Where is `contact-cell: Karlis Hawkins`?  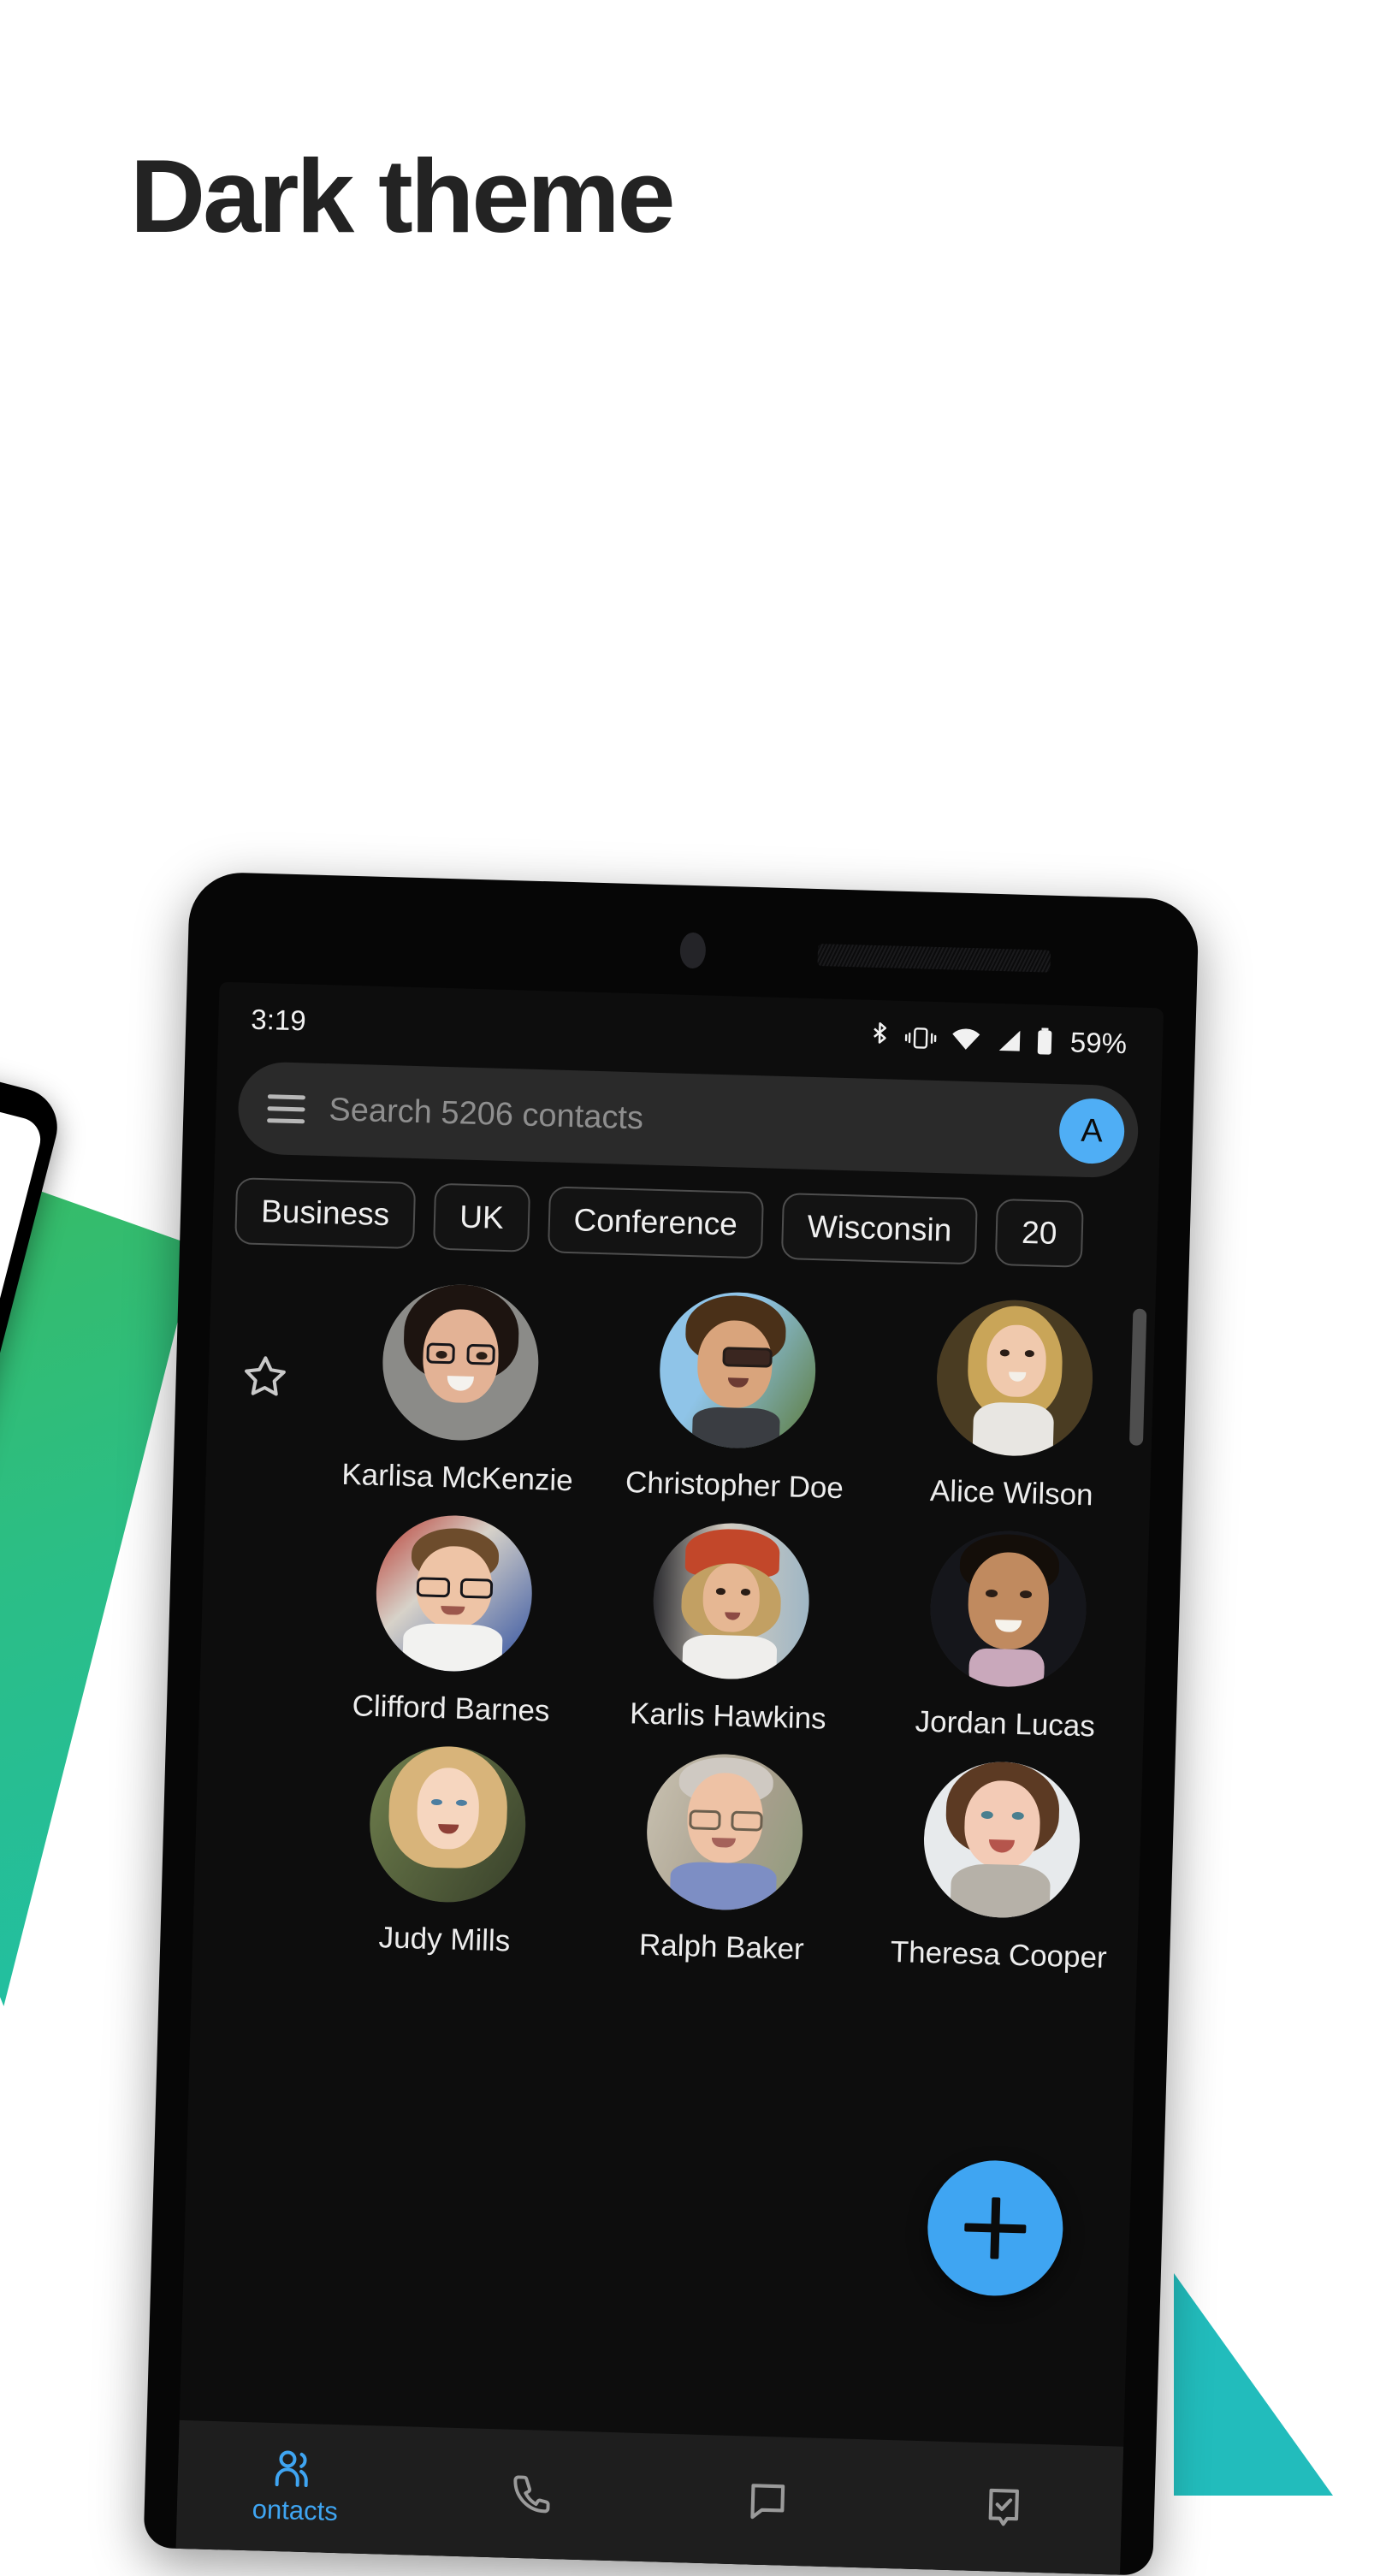 contact-cell: Karlis Hawkins is located at coordinates (730, 1621).